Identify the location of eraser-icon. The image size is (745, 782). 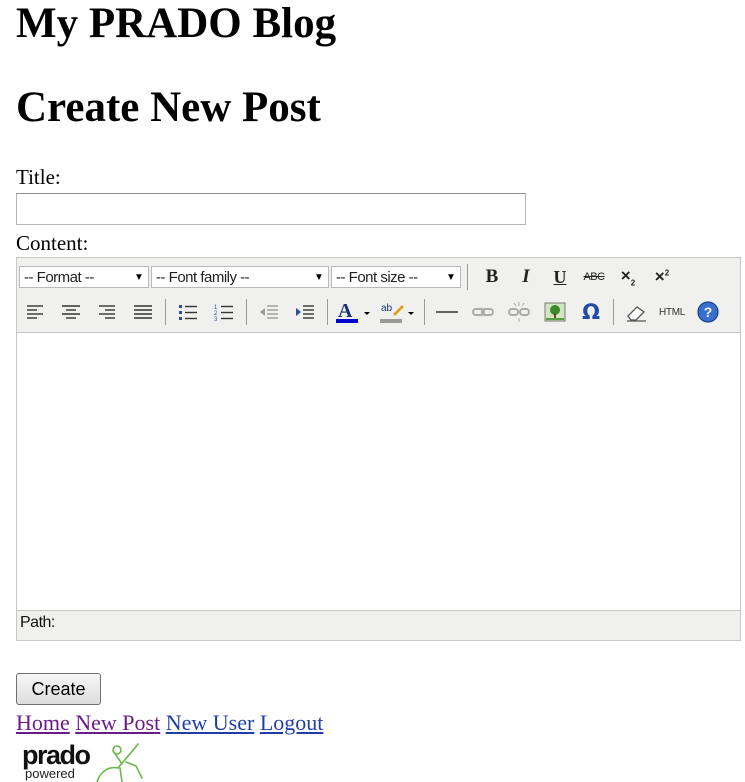
(636, 314).